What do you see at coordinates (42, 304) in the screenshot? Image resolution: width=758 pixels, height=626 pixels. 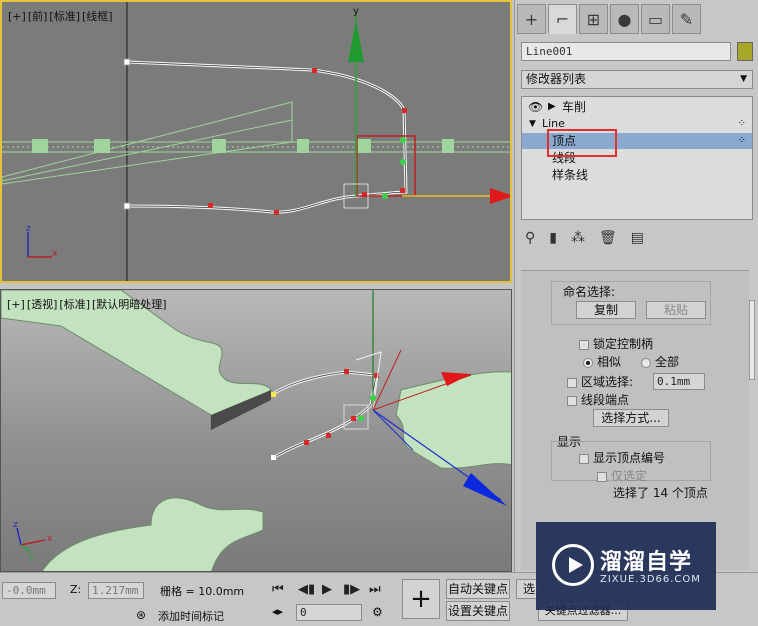 I see `viewport-view-menu: [透视]` at bounding box center [42, 304].